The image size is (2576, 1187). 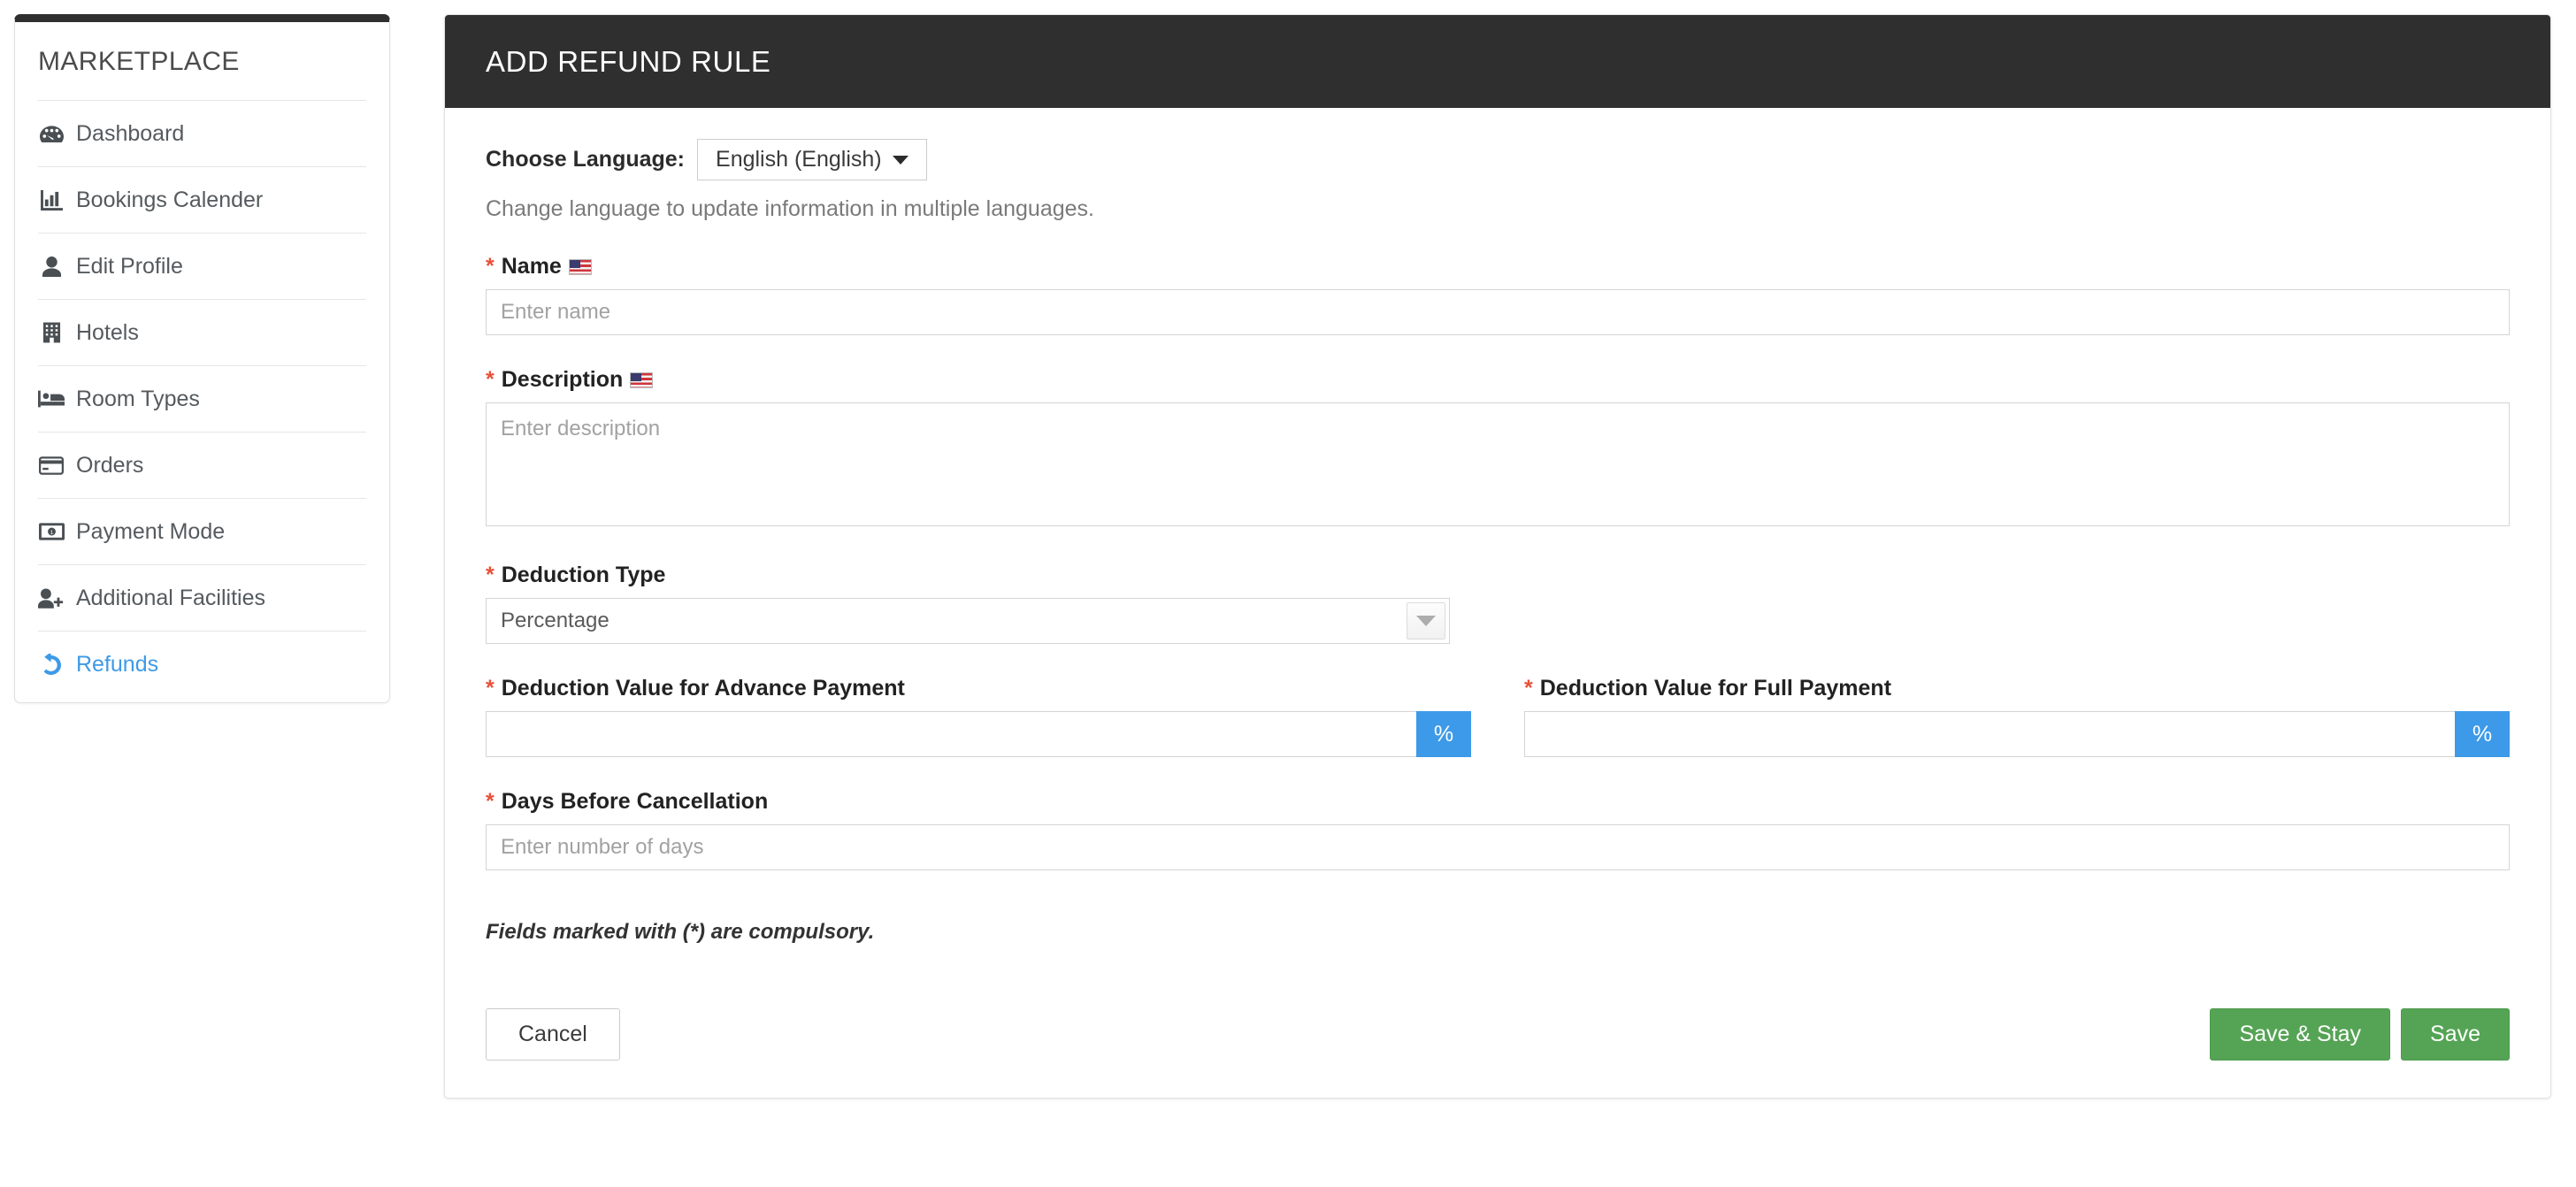 I want to click on full-payment-field-group: * Deduction Value for Full Payment %, so click(x=2017, y=717).